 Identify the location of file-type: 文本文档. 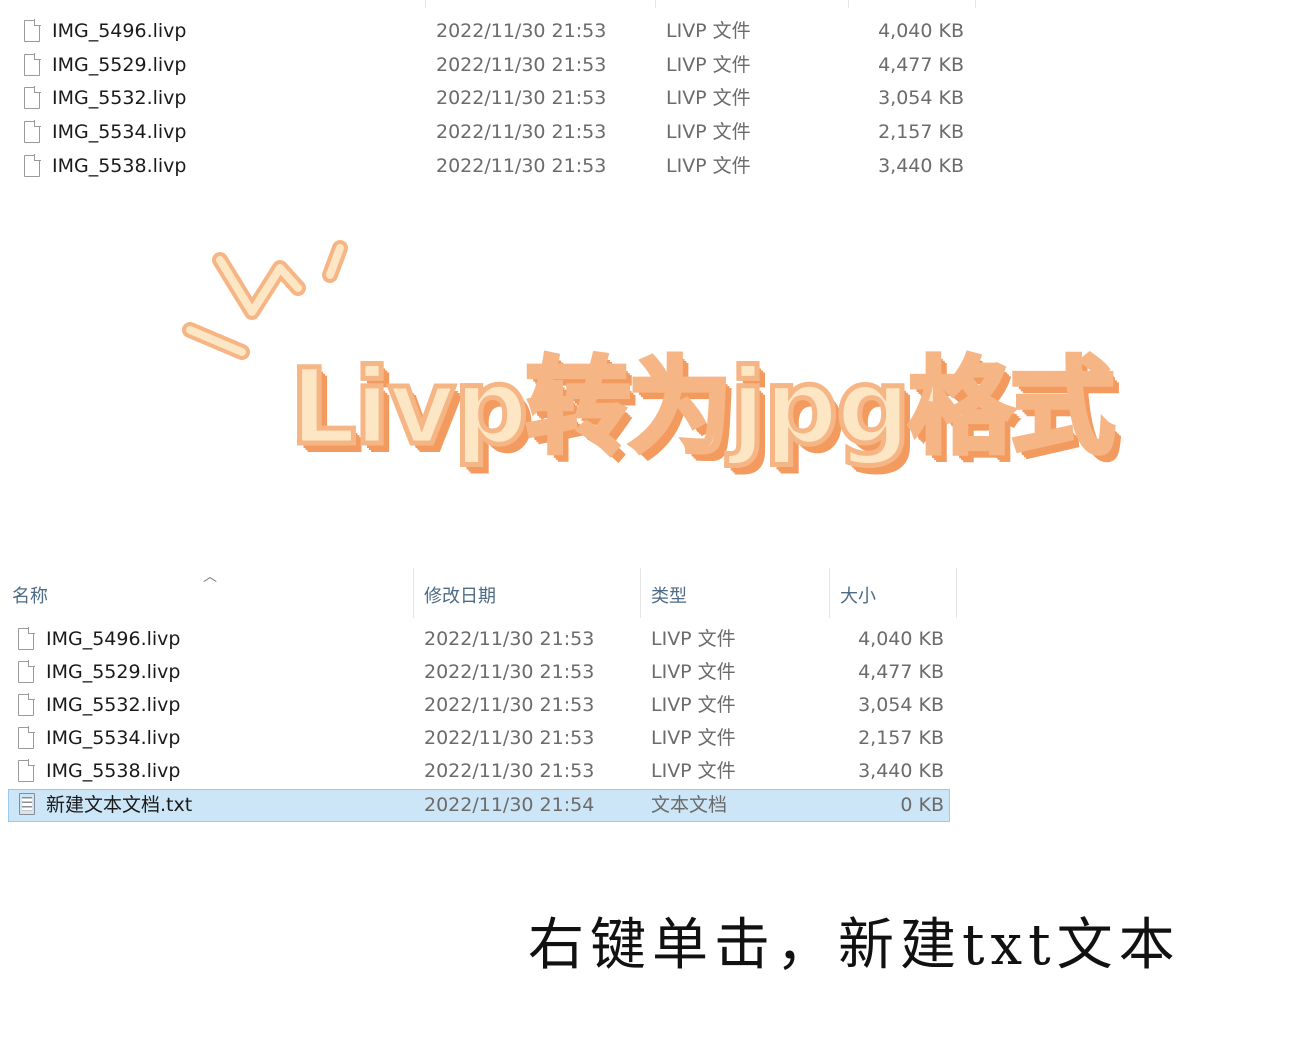
(689, 805).